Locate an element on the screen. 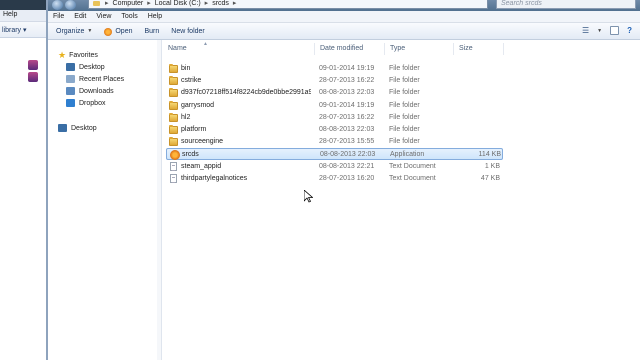  file-size: 47 KB is located at coordinates (490, 178).